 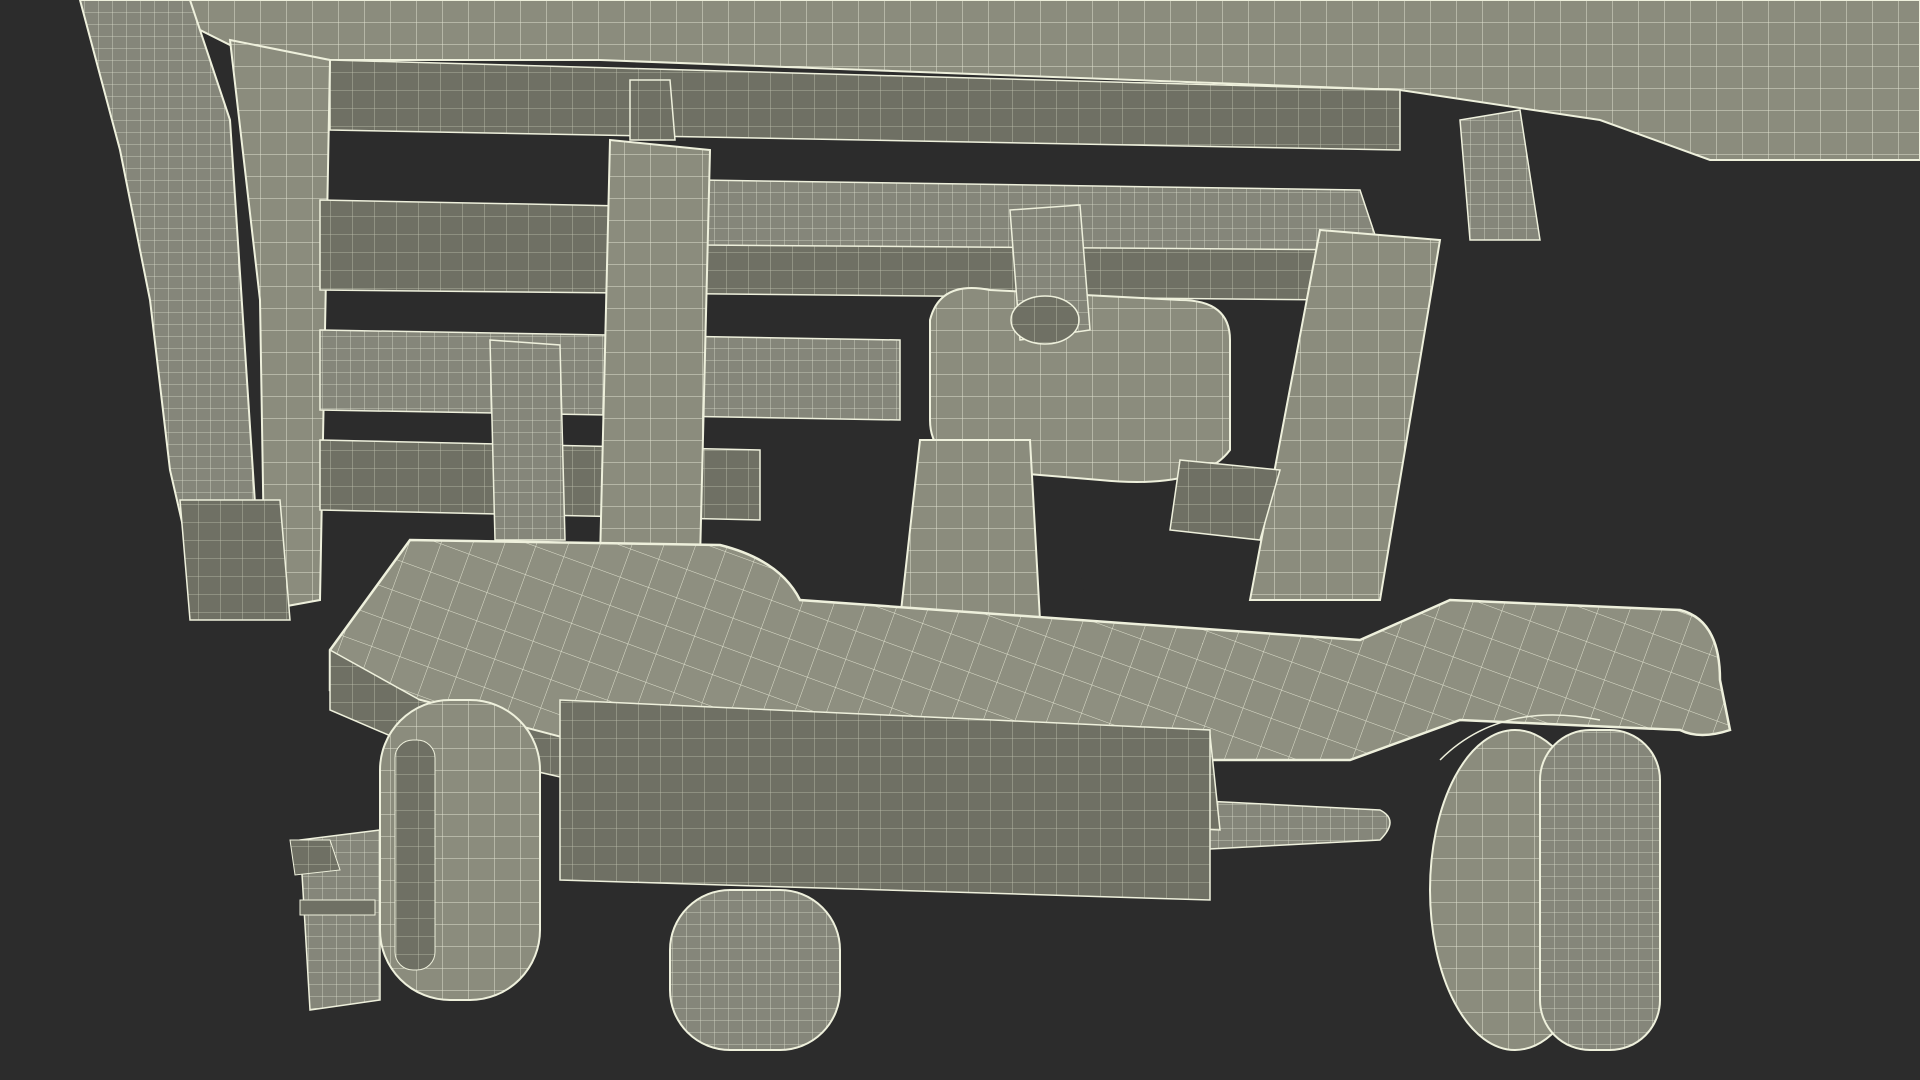 What do you see at coordinates (1545, 882) in the screenshot?
I see `caster-wheel-right` at bounding box center [1545, 882].